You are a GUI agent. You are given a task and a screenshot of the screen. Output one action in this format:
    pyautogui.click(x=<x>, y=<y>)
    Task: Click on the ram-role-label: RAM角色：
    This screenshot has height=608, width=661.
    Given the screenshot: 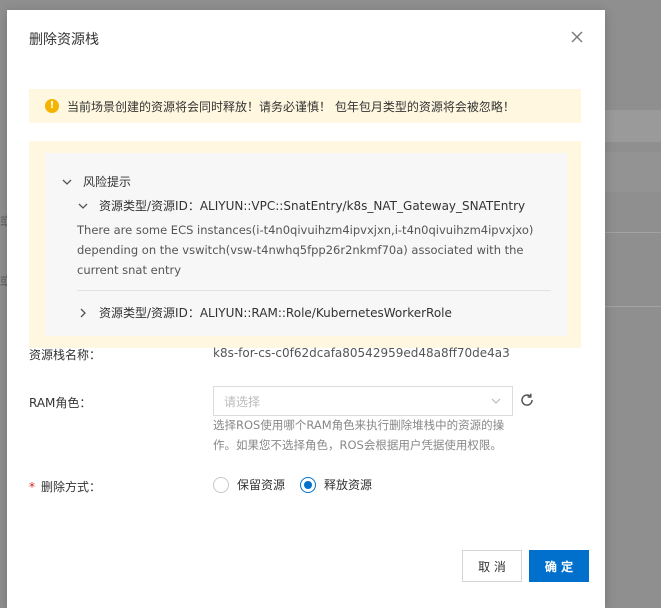 What is the action you would take?
    pyautogui.click(x=60, y=403)
    